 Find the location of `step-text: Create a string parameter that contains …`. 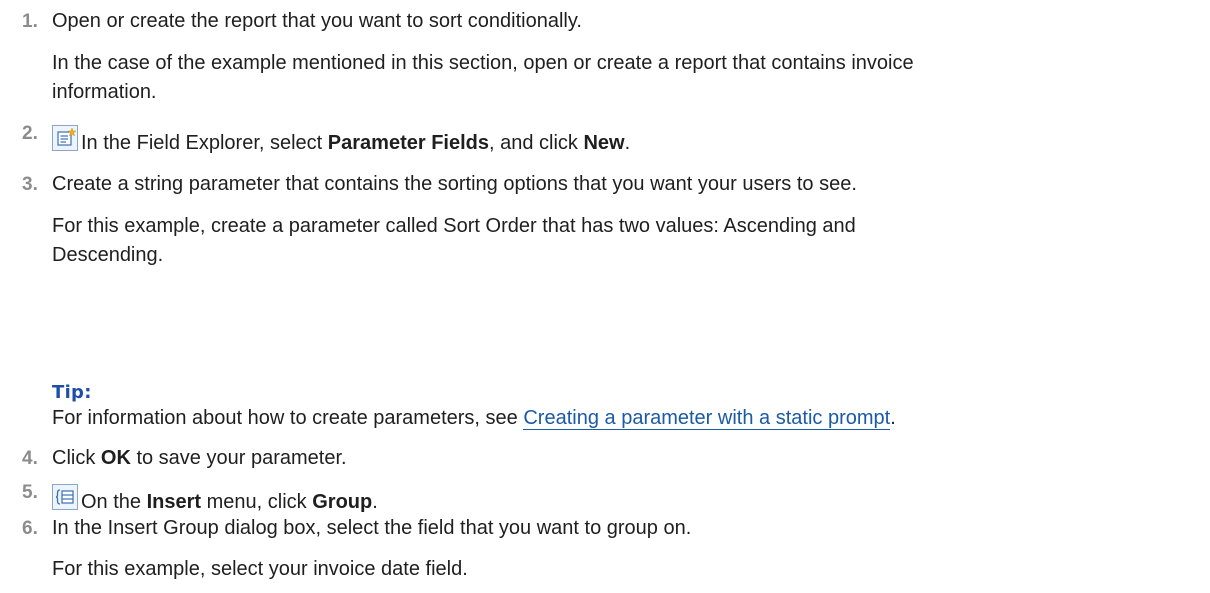

step-text: Create a string parameter that contains … is located at coordinates (454, 184).